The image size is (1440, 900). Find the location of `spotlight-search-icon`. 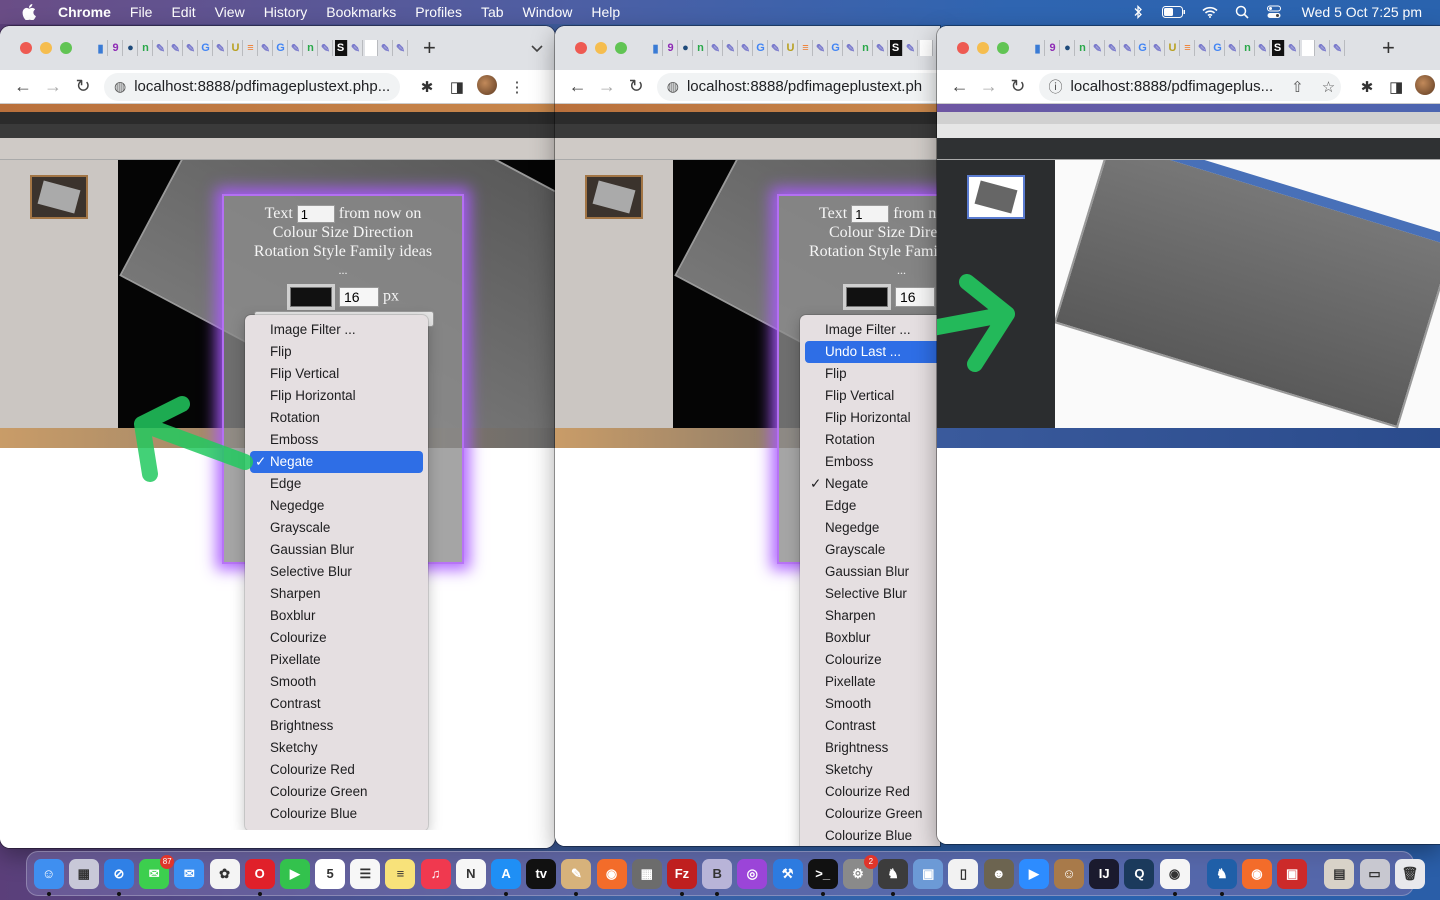

spotlight-search-icon is located at coordinates (1242, 12).